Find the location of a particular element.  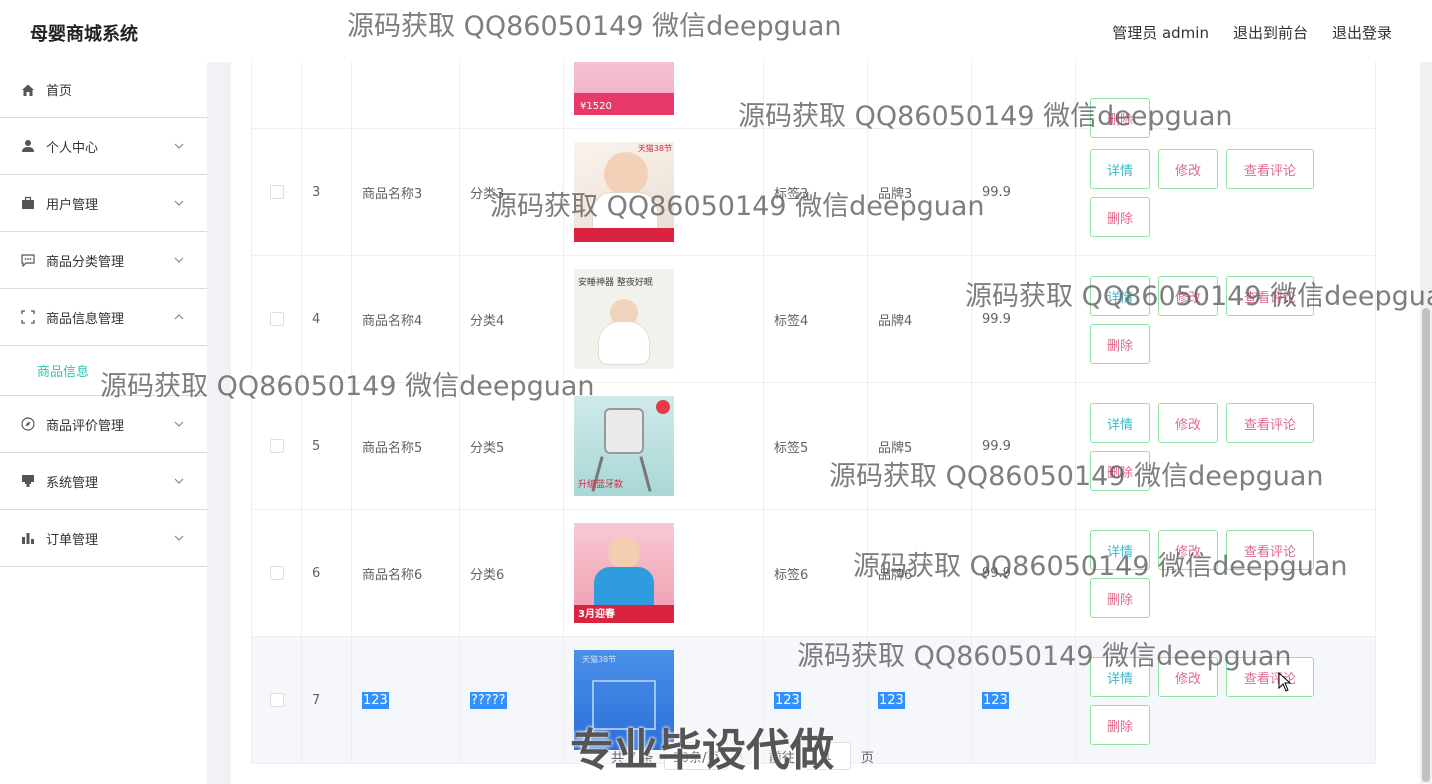

table-row: 6 商品名称6 分类6 3月迎春 标签6 品牌6 99.9 详情 修改 查看评论 is located at coordinates (813, 573).